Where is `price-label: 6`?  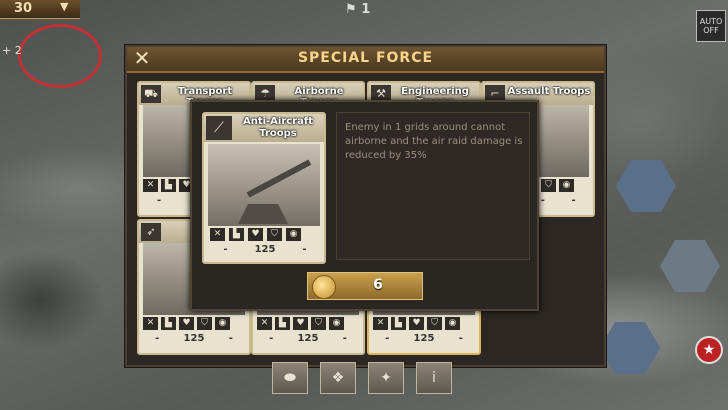
price-label: 6 is located at coordinates (378, 285).